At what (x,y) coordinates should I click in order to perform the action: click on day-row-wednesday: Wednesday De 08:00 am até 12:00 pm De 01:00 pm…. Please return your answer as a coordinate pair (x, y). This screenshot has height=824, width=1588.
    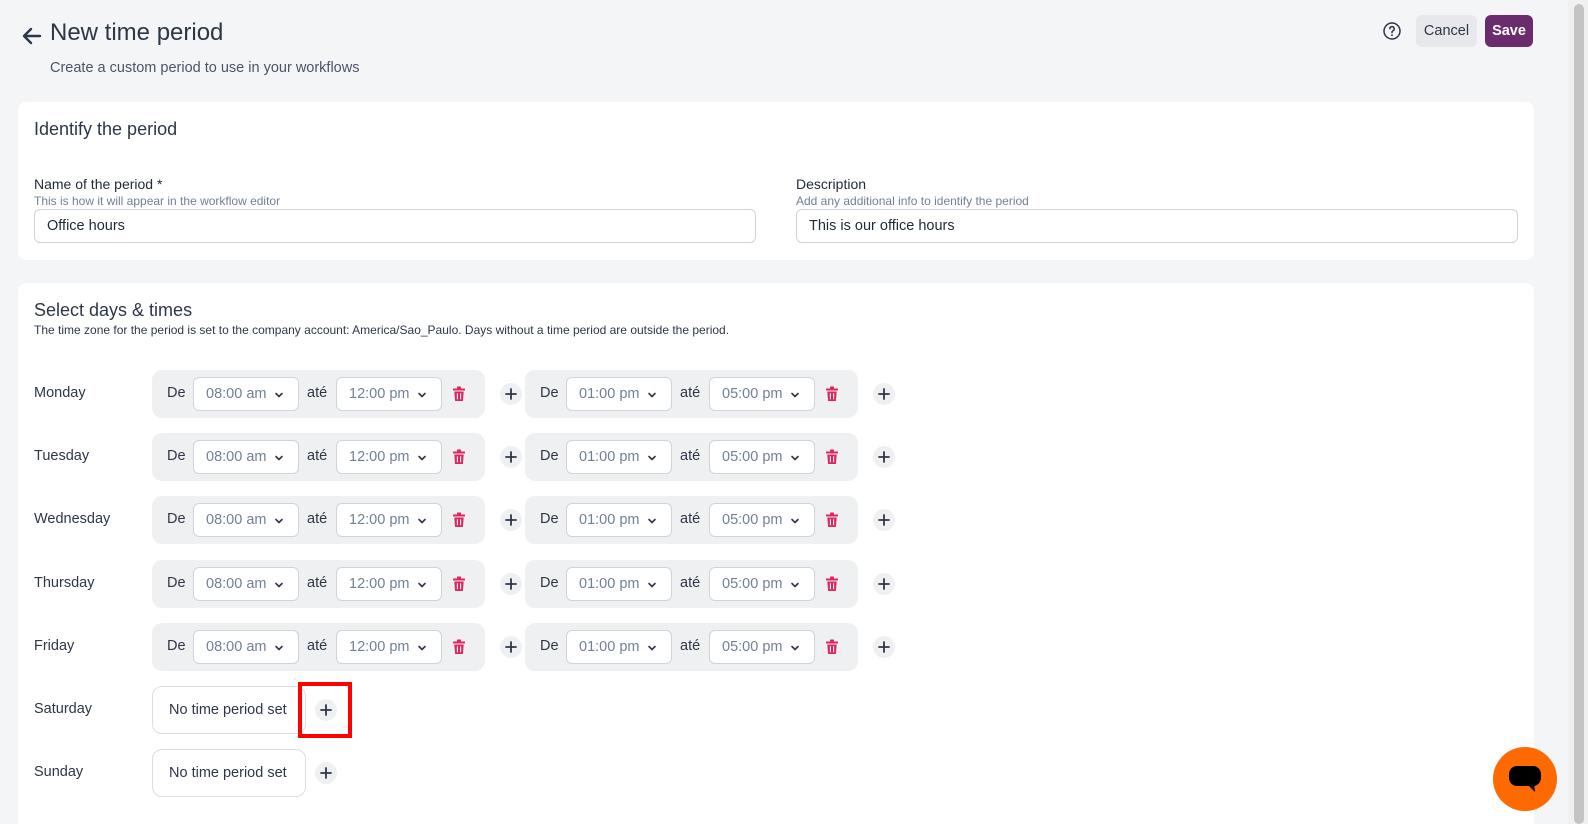
    Looking at the image, I should click on (776, 520).